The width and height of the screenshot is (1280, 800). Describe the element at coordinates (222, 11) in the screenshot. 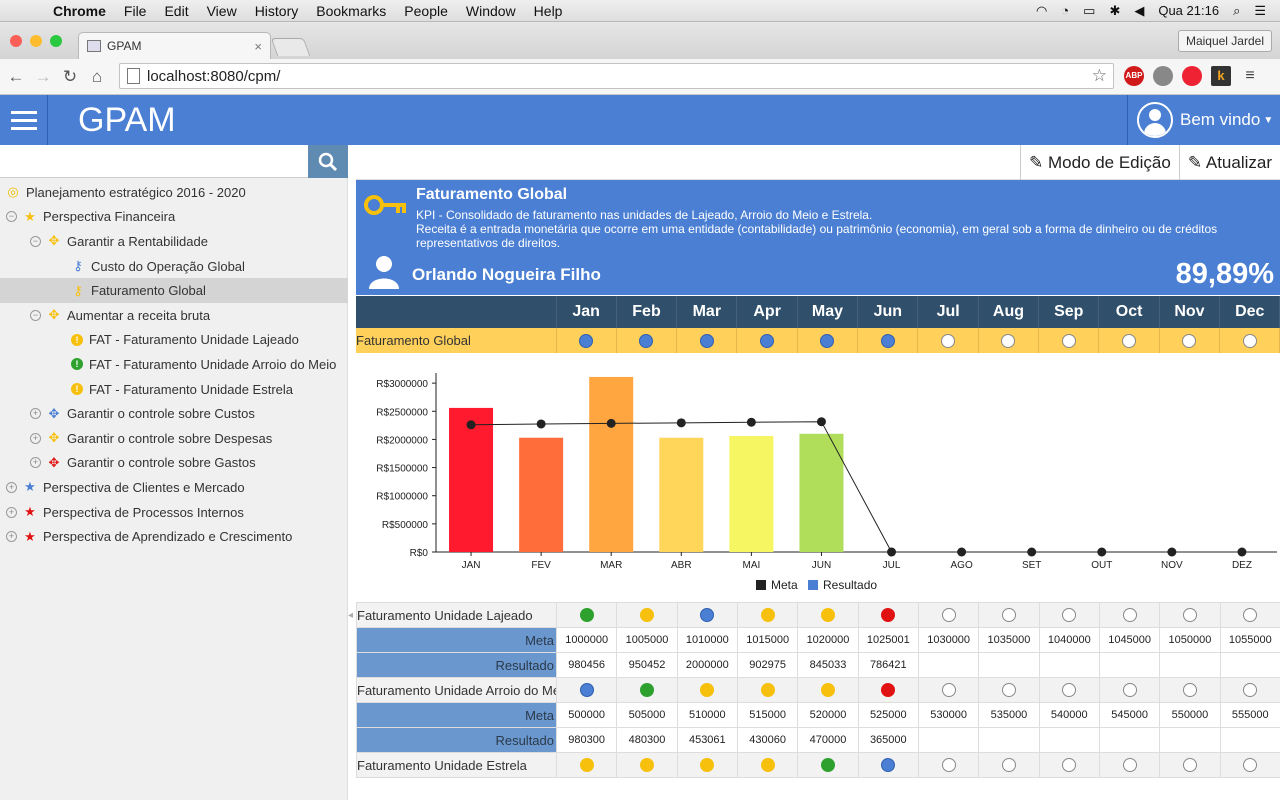

I see `menu-view: View` at that location.